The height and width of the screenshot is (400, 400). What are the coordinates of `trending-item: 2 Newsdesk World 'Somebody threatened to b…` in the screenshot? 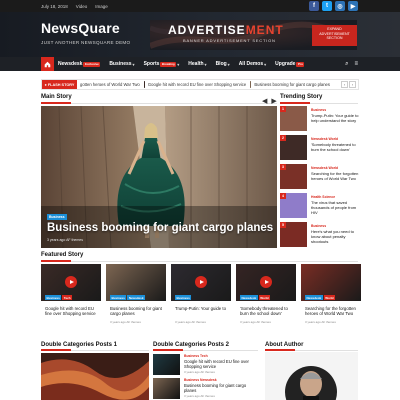 It's located at (319, 148).